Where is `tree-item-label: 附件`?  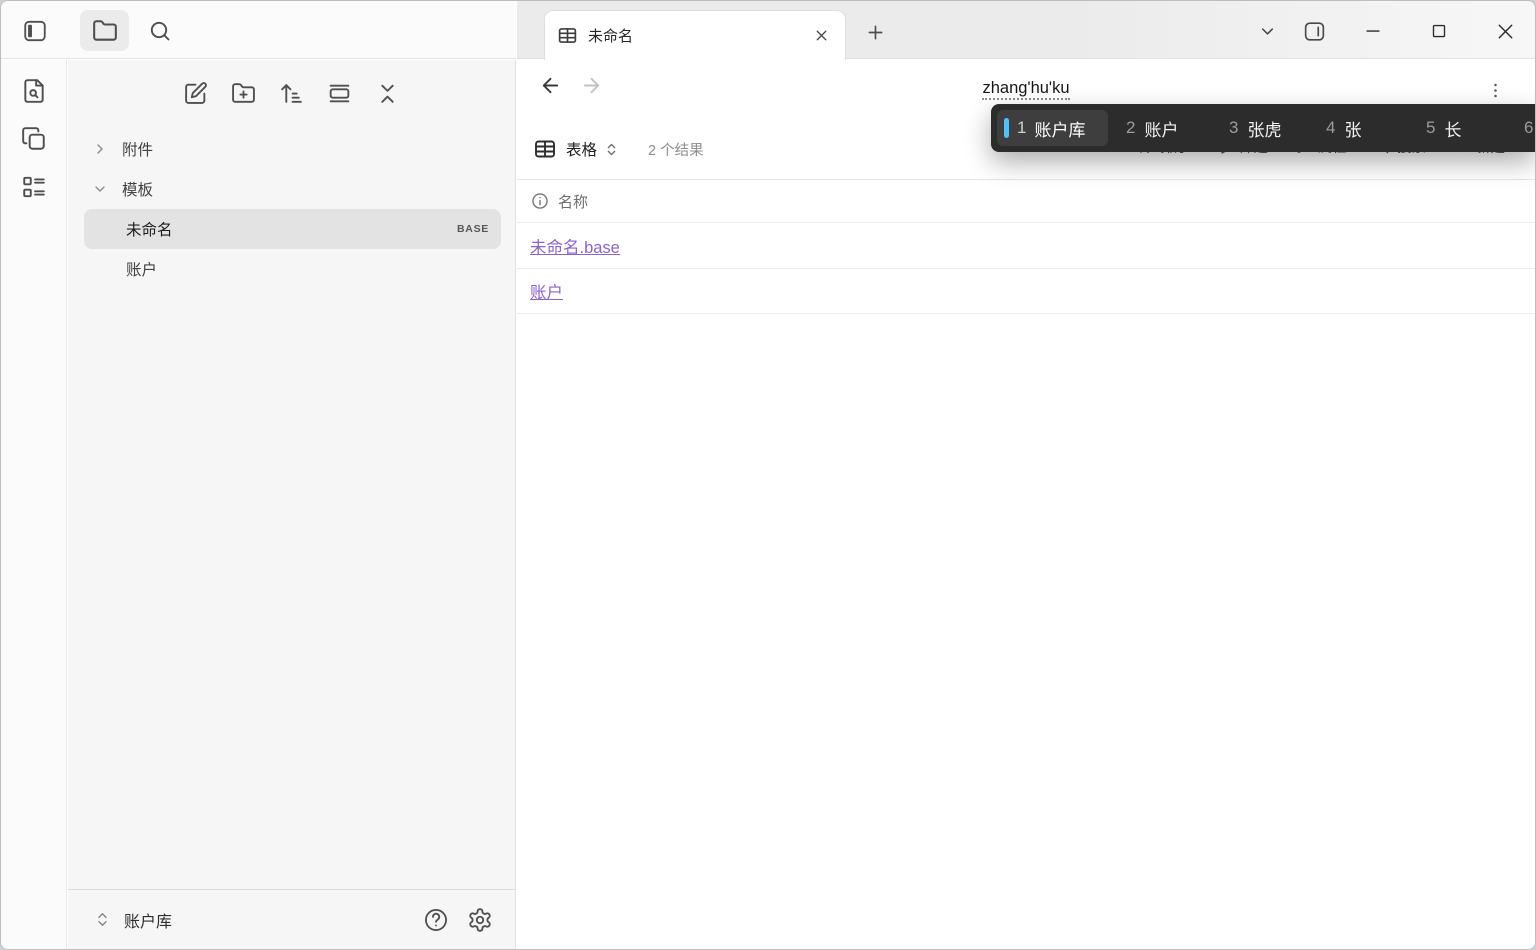 tree-item-label: 附件 is located at coordinates (138, 150).